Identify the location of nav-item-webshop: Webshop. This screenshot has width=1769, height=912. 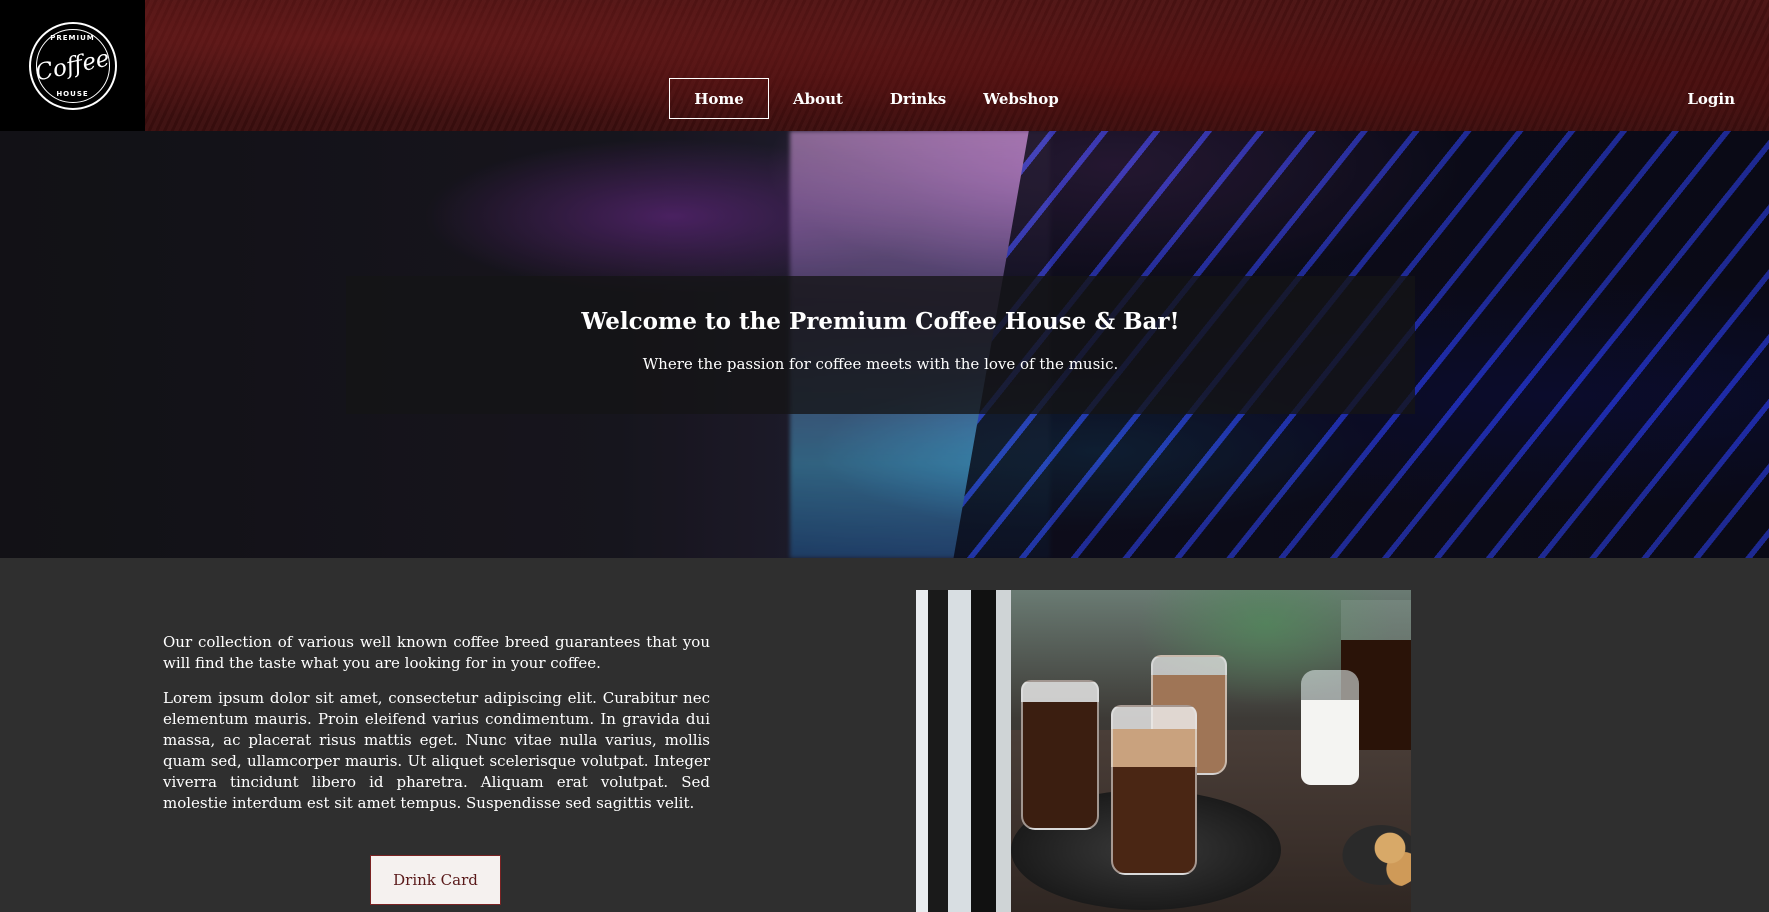
(1021, 98).